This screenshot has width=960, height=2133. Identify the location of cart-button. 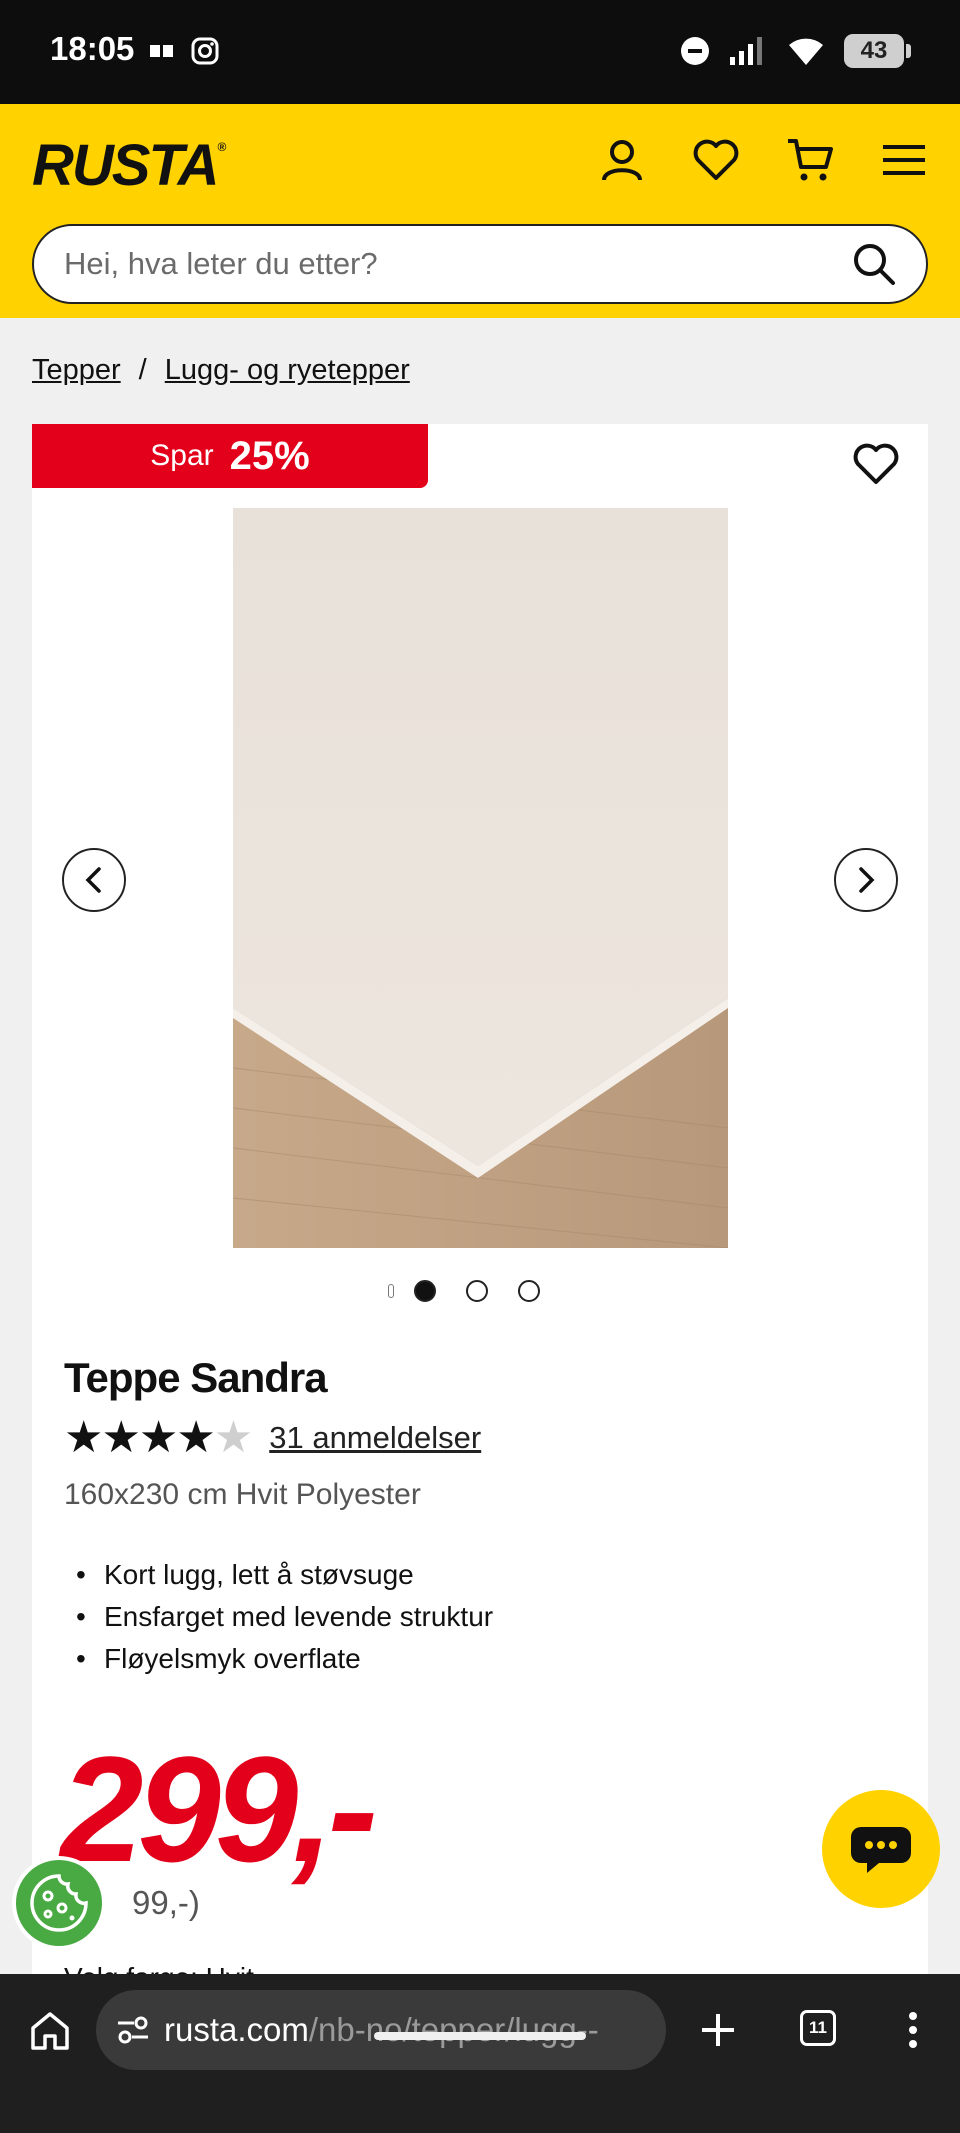
(810, 160).